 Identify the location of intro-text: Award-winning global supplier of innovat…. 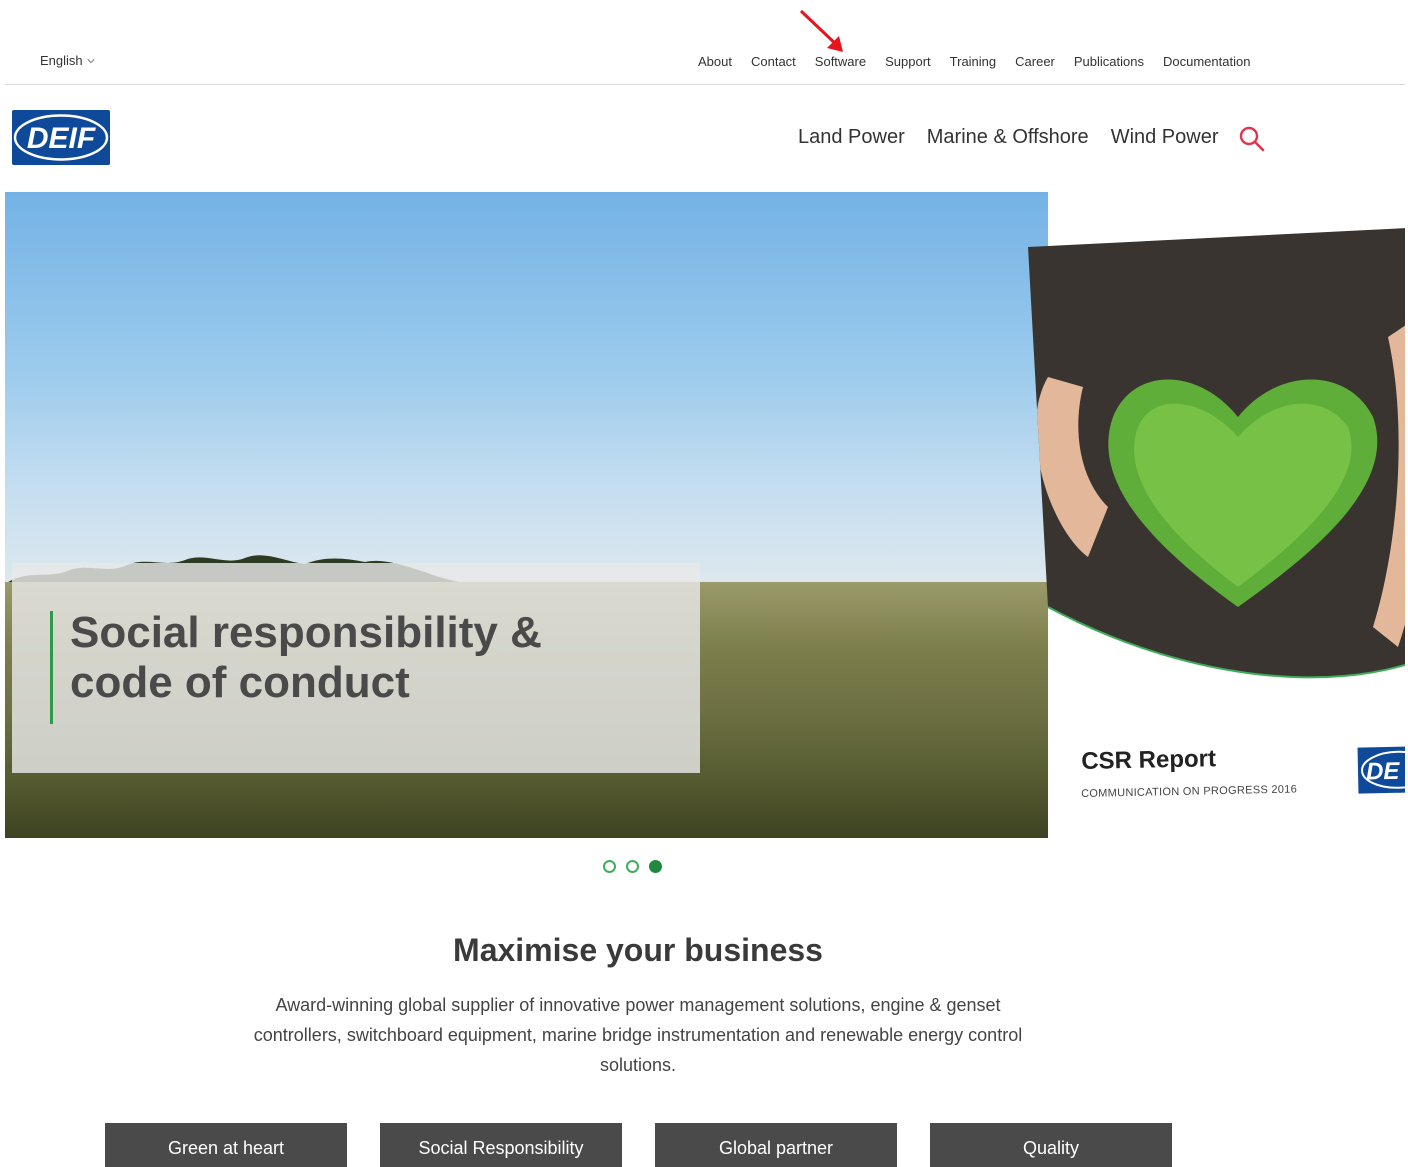
(638, 1035).